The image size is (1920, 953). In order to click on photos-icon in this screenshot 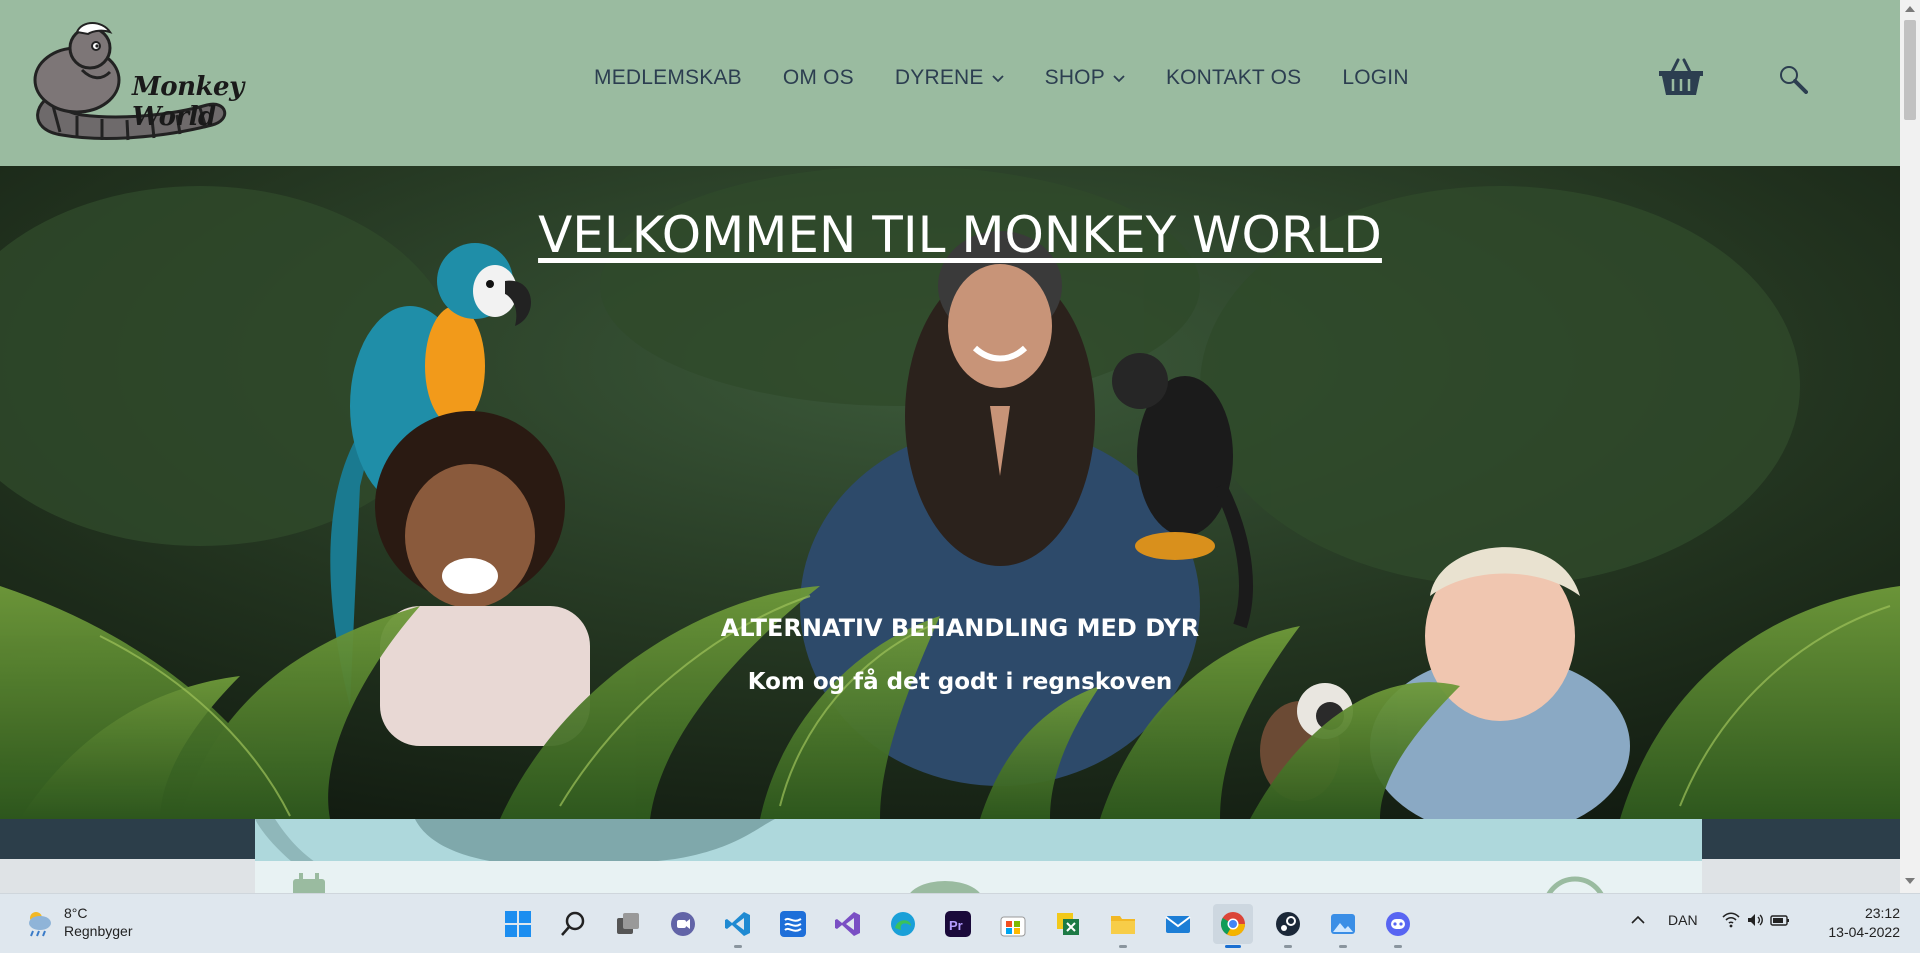, I will do `click(1343, 926)`.